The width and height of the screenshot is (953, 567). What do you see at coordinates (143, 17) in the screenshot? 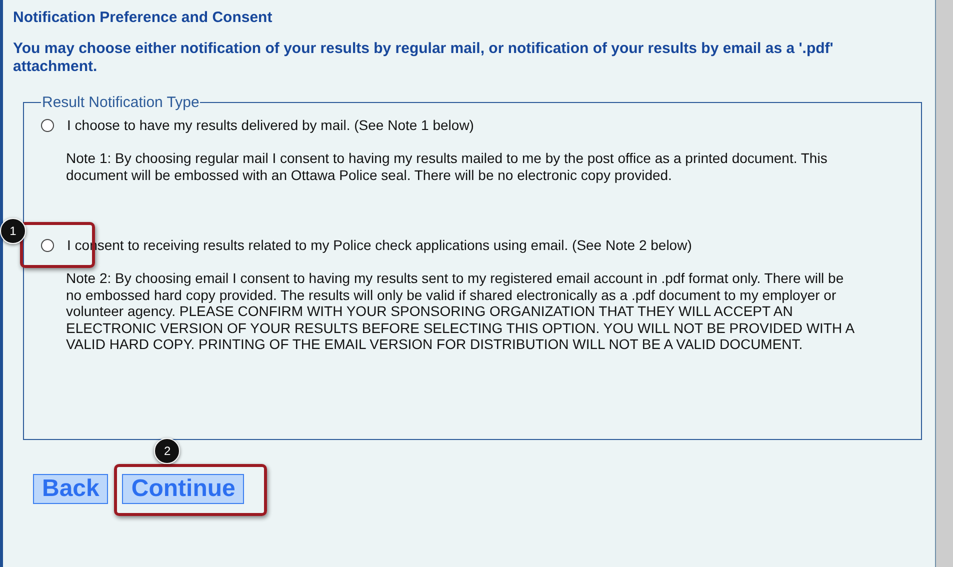
I see `section-heading: Notification Preference and Consent` at bounding box center [143, 17].